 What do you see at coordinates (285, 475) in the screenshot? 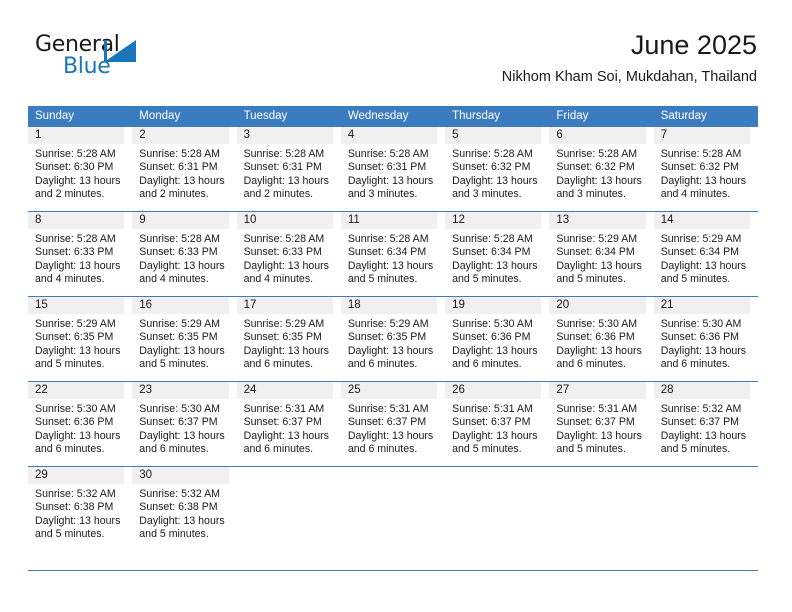
I see `day-number` at bounding box center [285, 475].